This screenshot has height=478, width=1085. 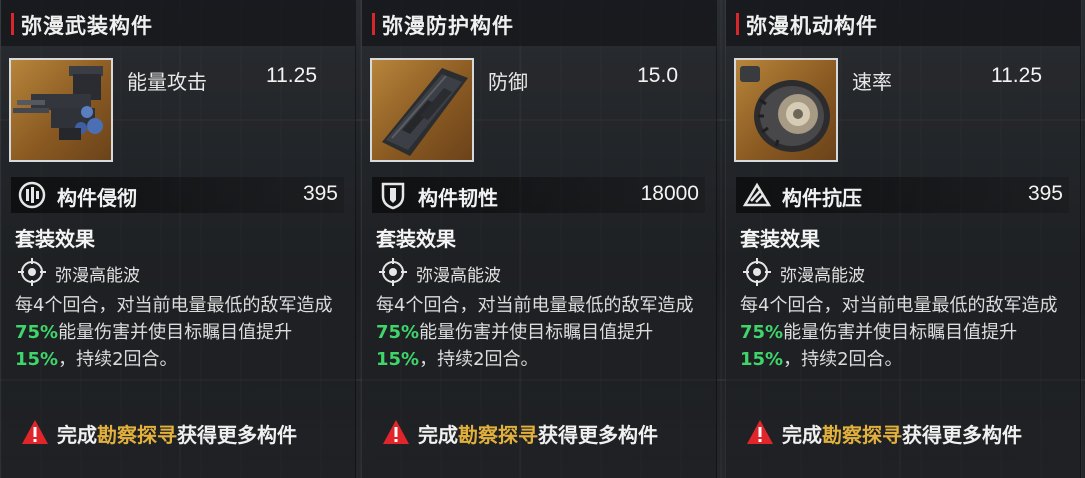 I want to click on attribute-row: 构件抗压 395, so click(x=902, y=195).